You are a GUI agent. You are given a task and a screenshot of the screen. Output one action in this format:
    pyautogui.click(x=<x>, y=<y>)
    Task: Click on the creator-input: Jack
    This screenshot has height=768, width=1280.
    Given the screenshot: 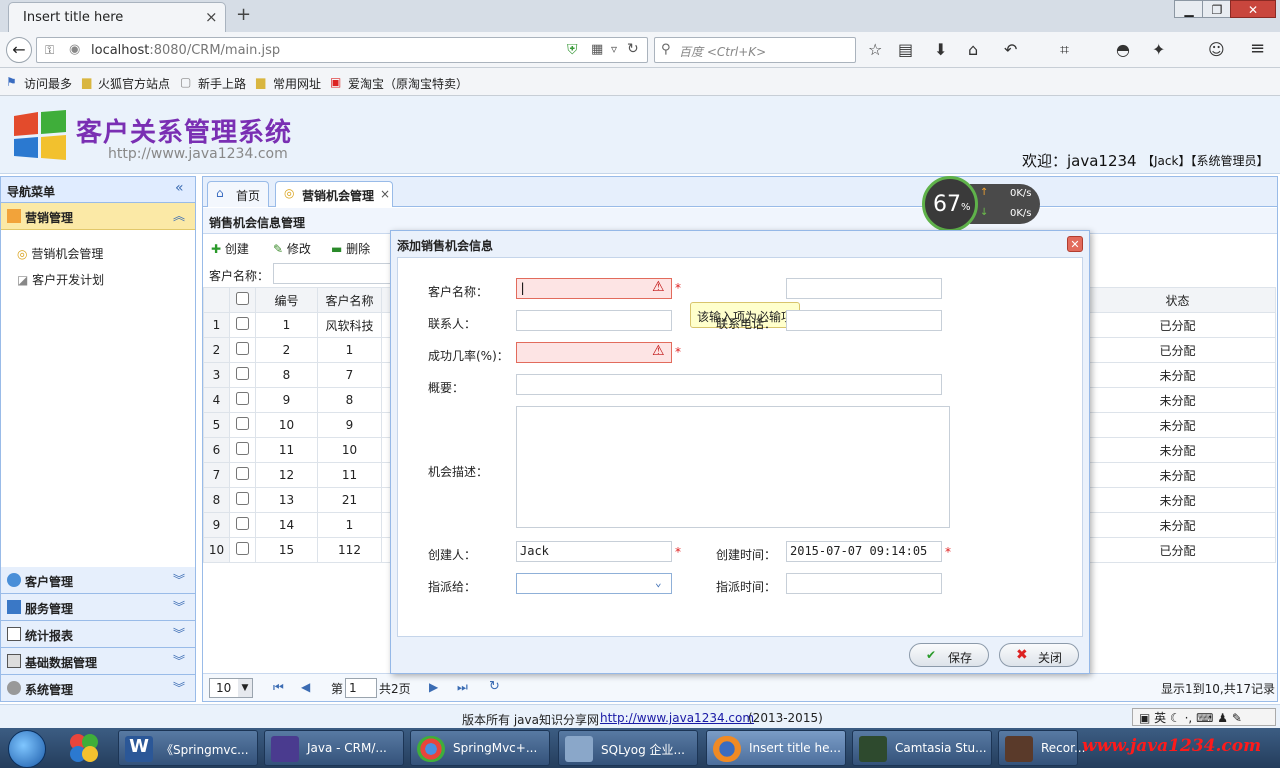 What is the action you would take?
    pyautogui.click(x=594, y=551)
    